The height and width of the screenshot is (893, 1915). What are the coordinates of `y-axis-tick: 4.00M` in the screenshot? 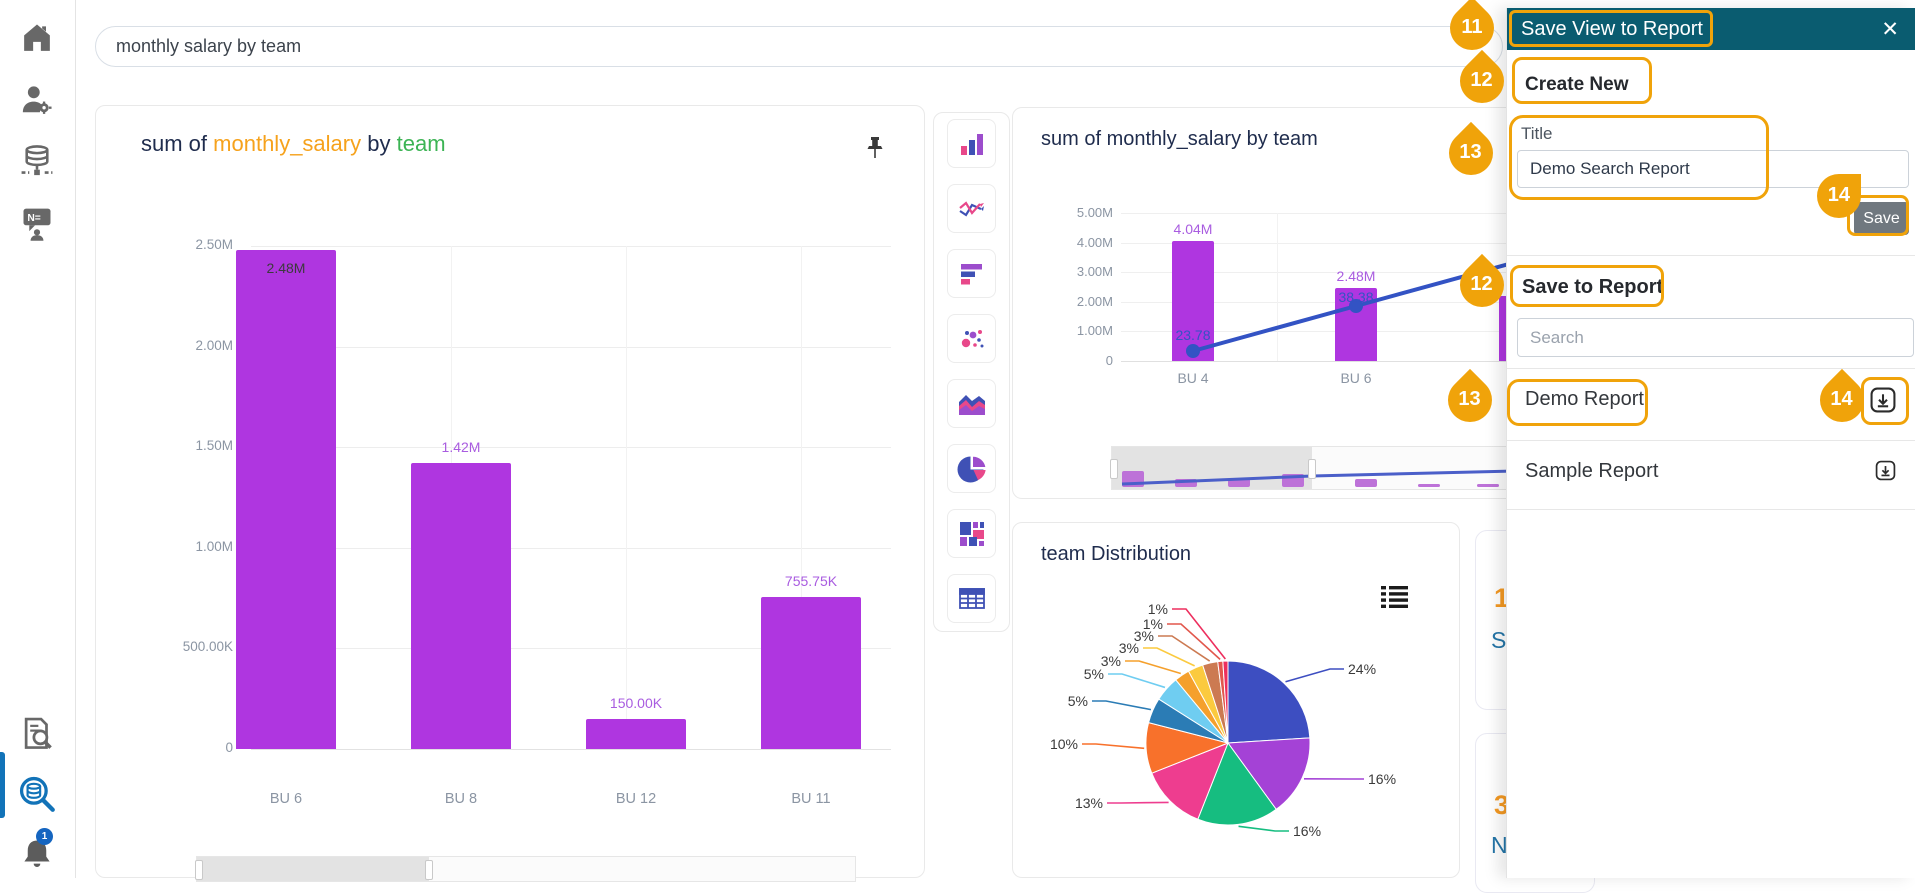 It's located at (1094, 242).